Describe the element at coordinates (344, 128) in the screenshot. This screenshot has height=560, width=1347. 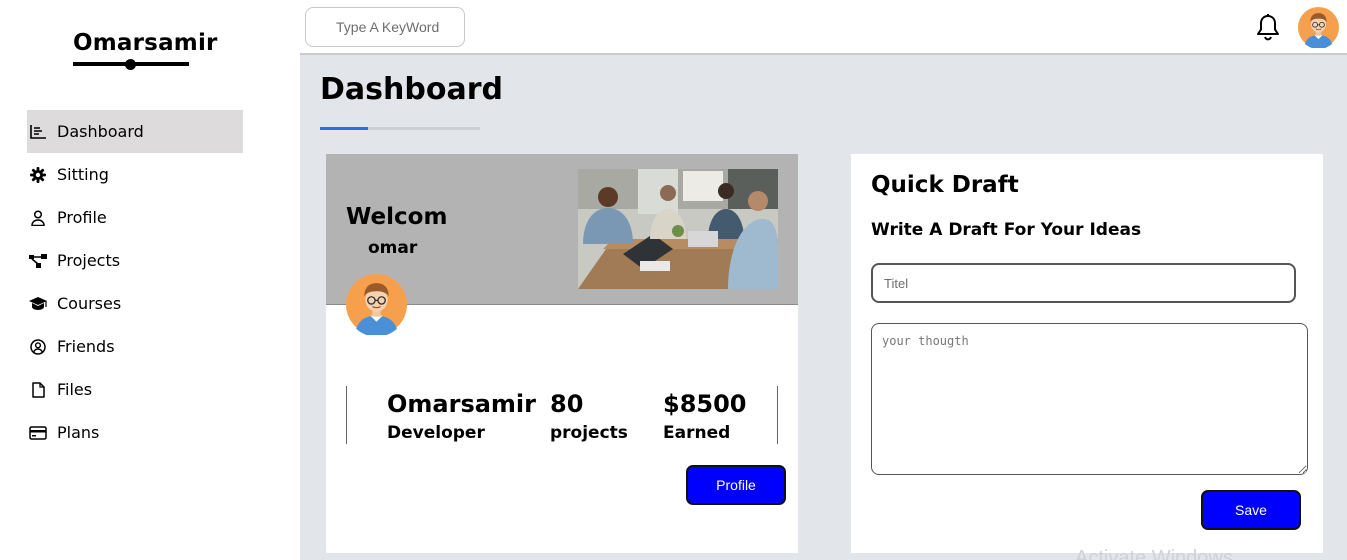
I see `title-underline-accent` at that location.